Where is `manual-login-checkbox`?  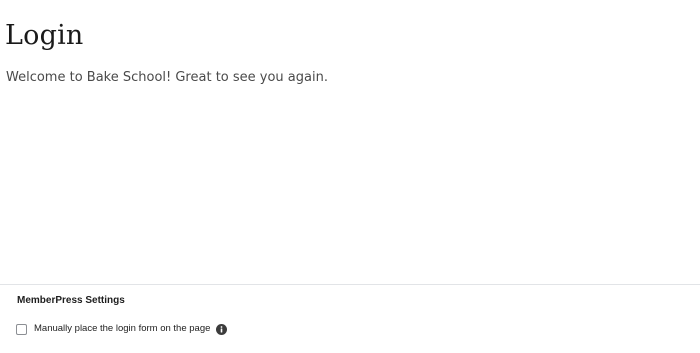 manual-login-checkbox is located at coordinates (21, 329).